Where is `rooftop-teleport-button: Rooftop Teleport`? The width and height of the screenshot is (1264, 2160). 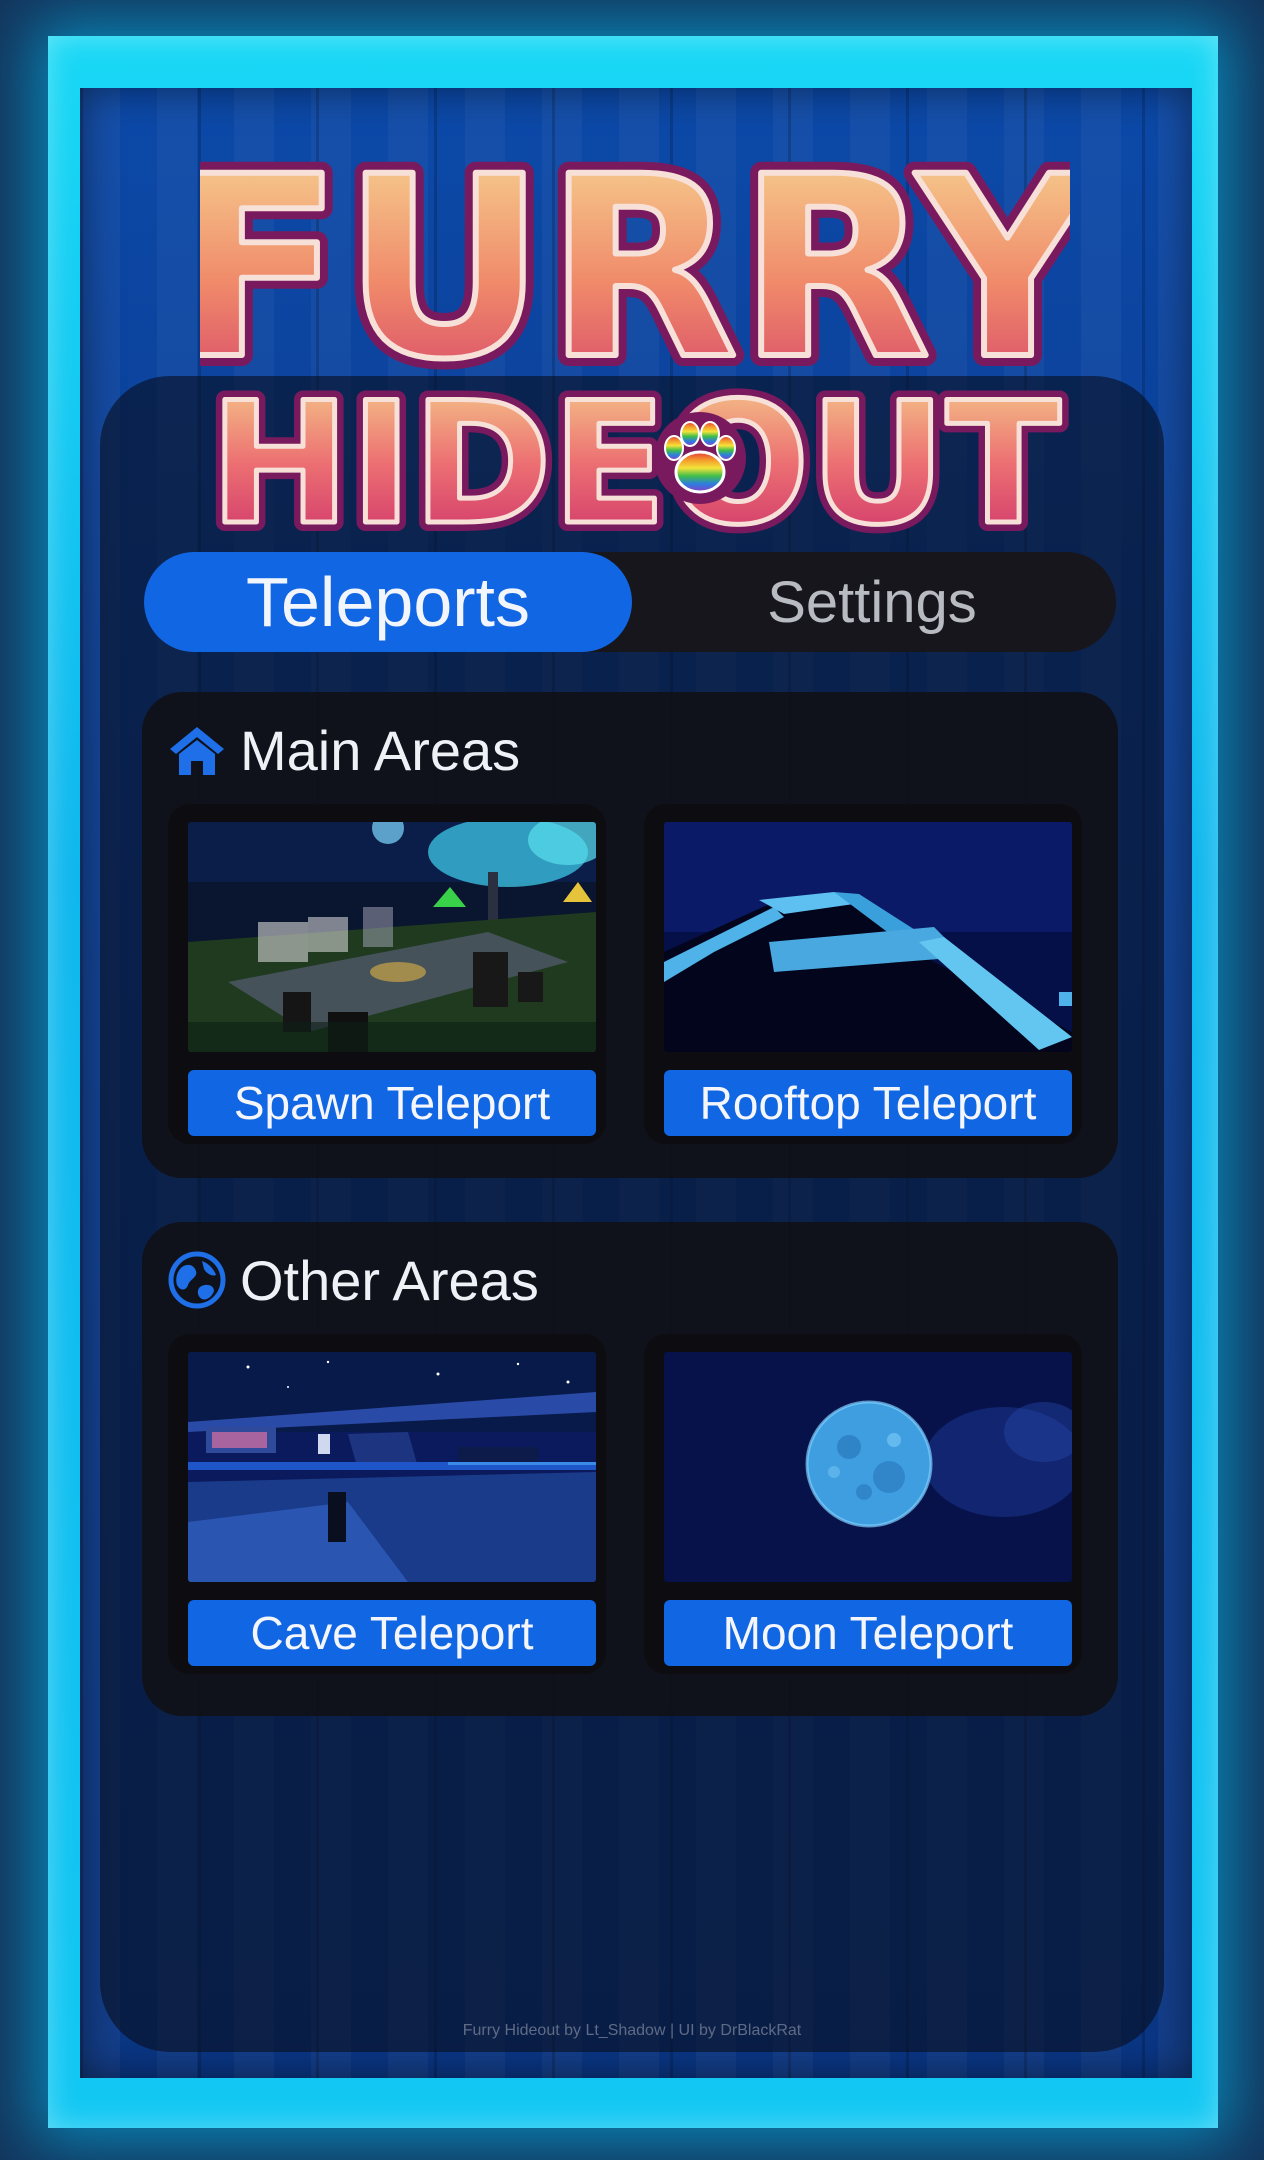 rooftop-teleport-button: Rooftop Teleport is located at coordinates (868, 1103).